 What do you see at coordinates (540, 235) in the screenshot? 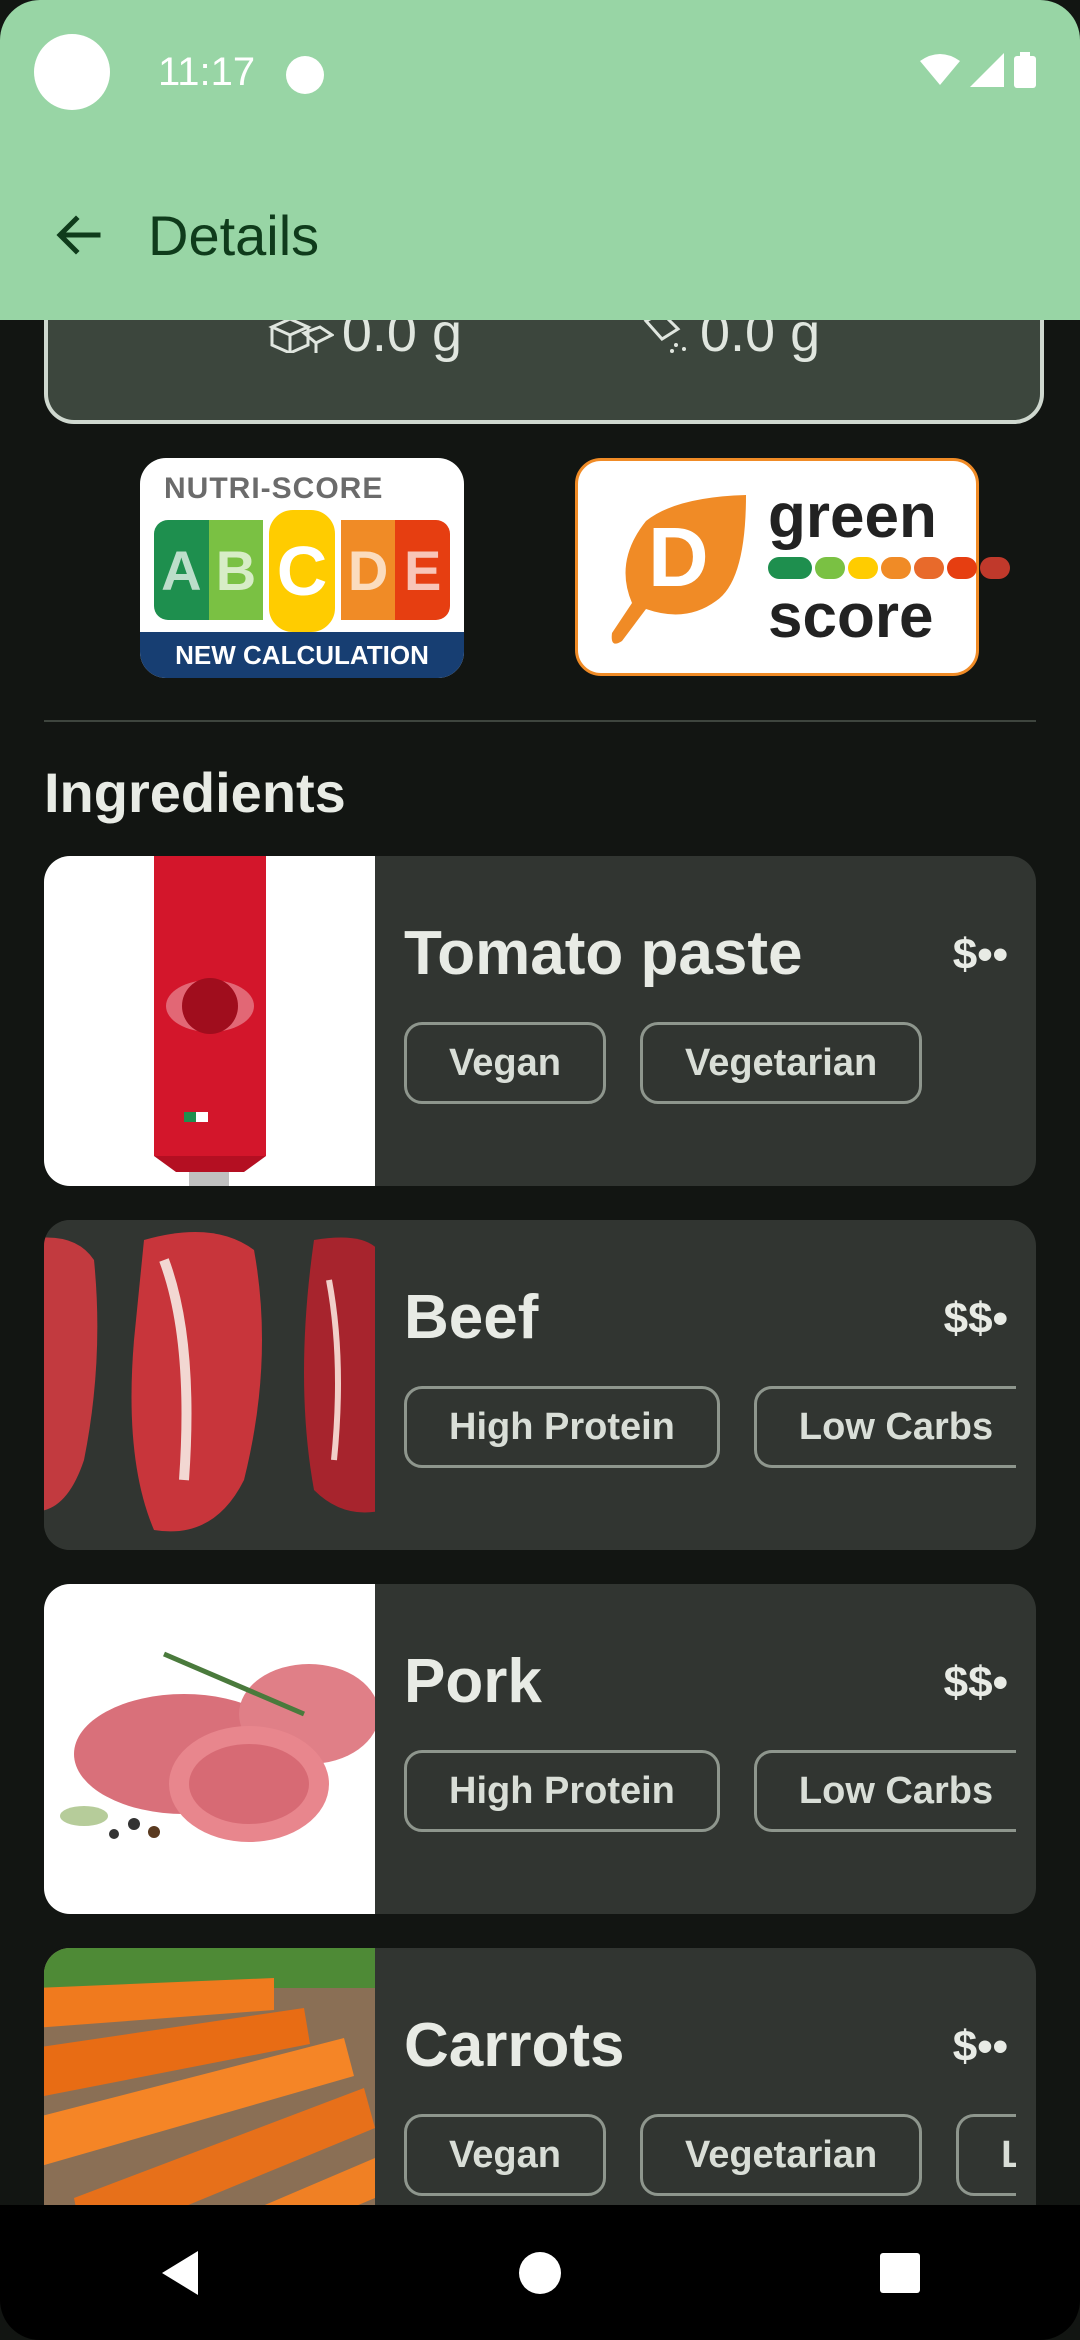
I see `top-app-bar: Details` at bounding box center [540, 235].